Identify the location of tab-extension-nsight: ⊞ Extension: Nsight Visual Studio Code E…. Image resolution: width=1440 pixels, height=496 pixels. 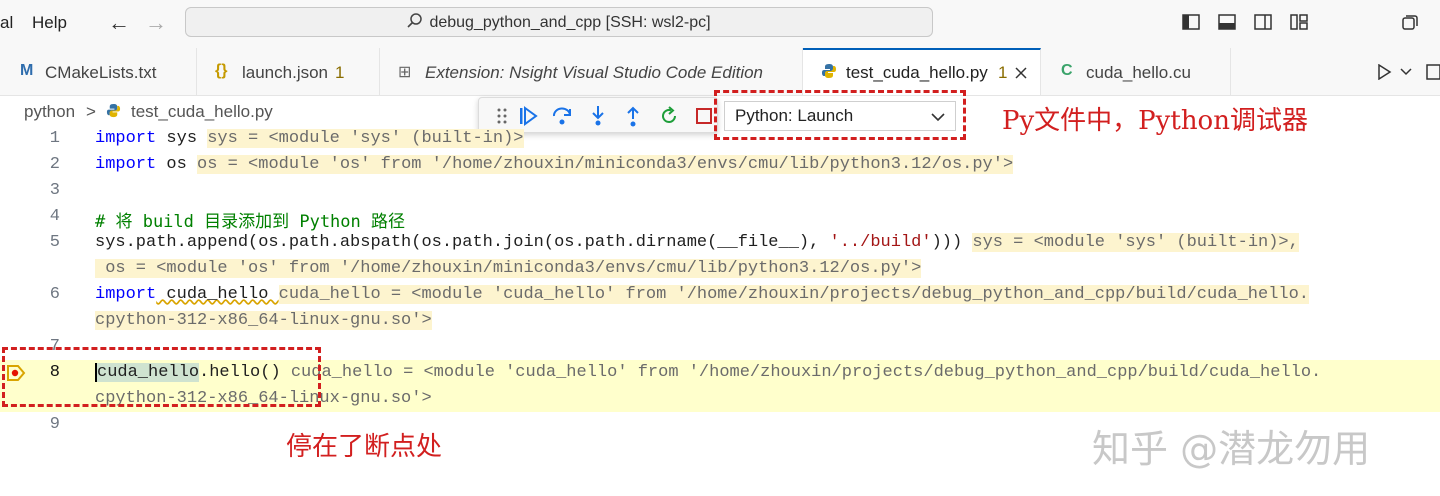
(591, 71).